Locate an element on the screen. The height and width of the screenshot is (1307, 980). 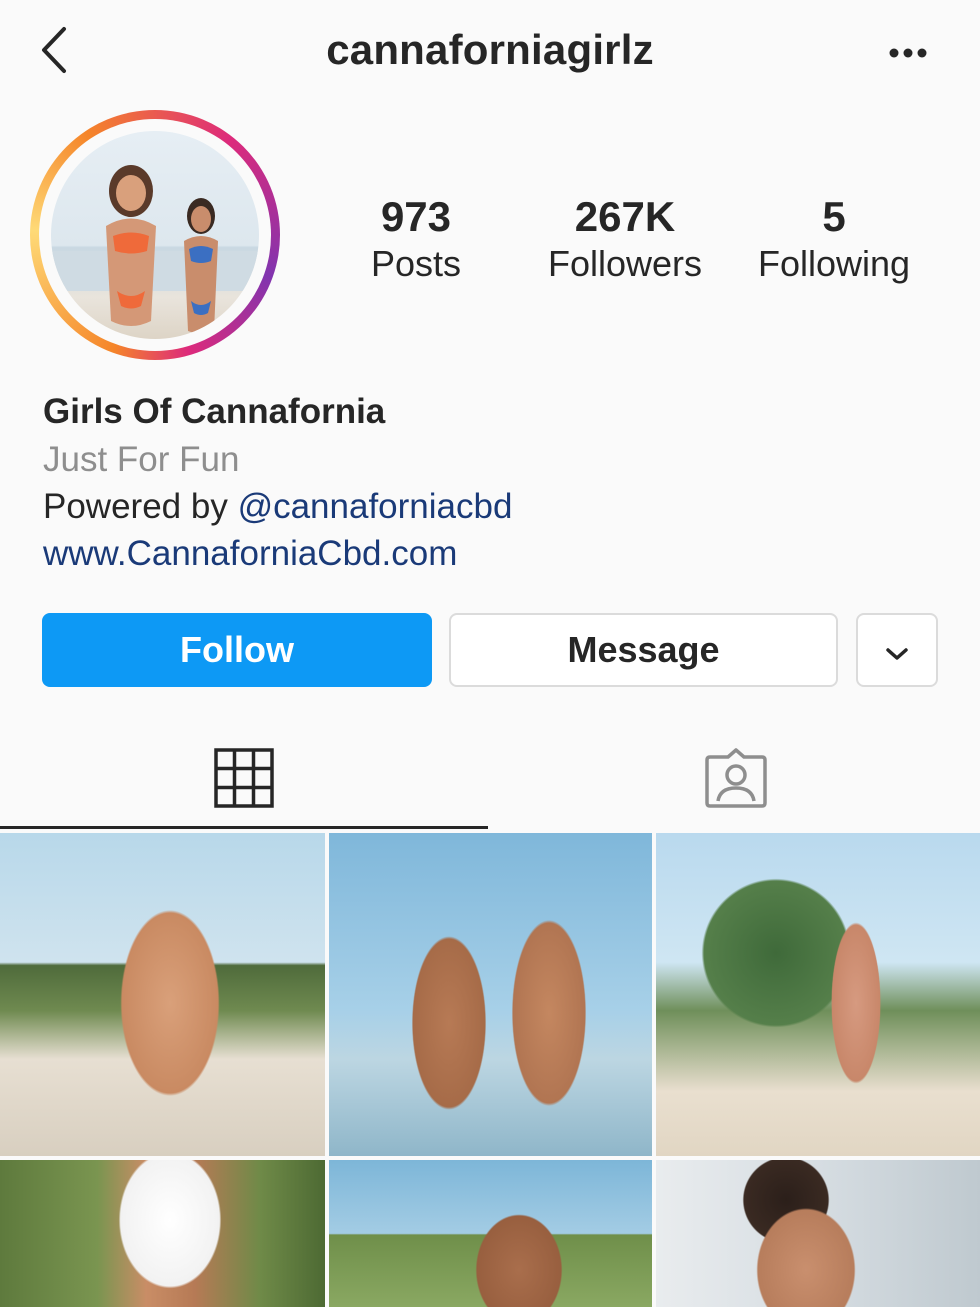
more-horizontal-icon is located at coordinates (908, 55).